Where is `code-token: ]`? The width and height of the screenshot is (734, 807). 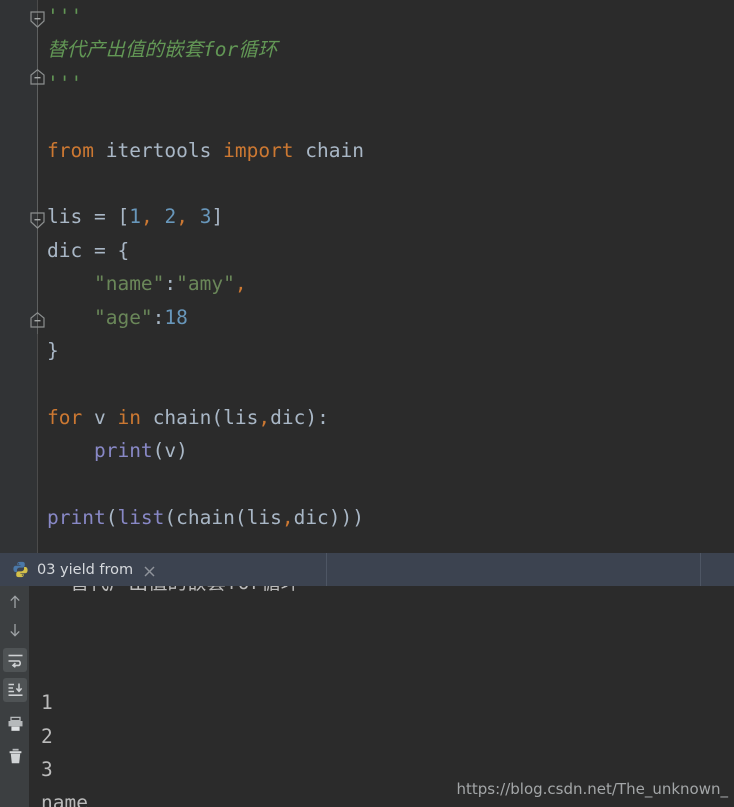
code-token: ] is located at coordinates (217, 217).